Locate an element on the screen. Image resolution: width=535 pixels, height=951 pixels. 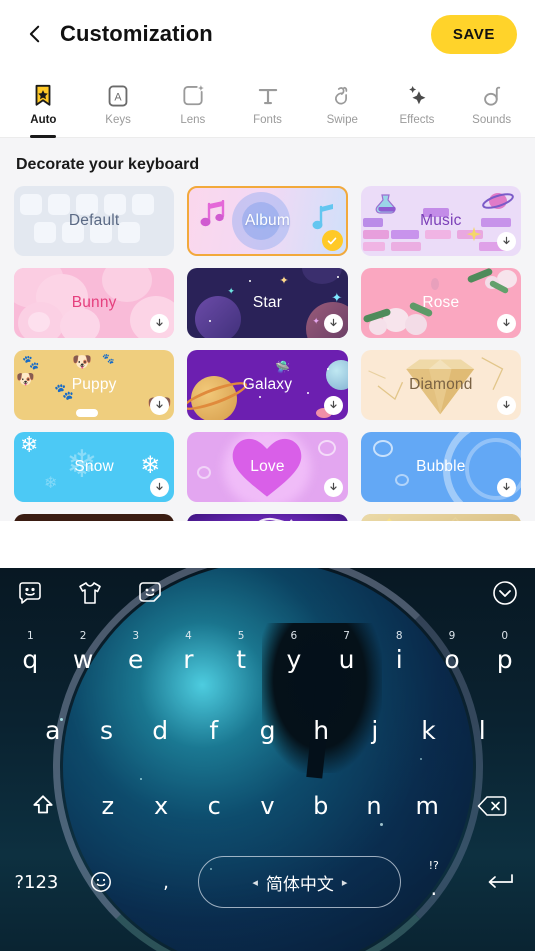
key-n: n is located at coordinates (373, 805).